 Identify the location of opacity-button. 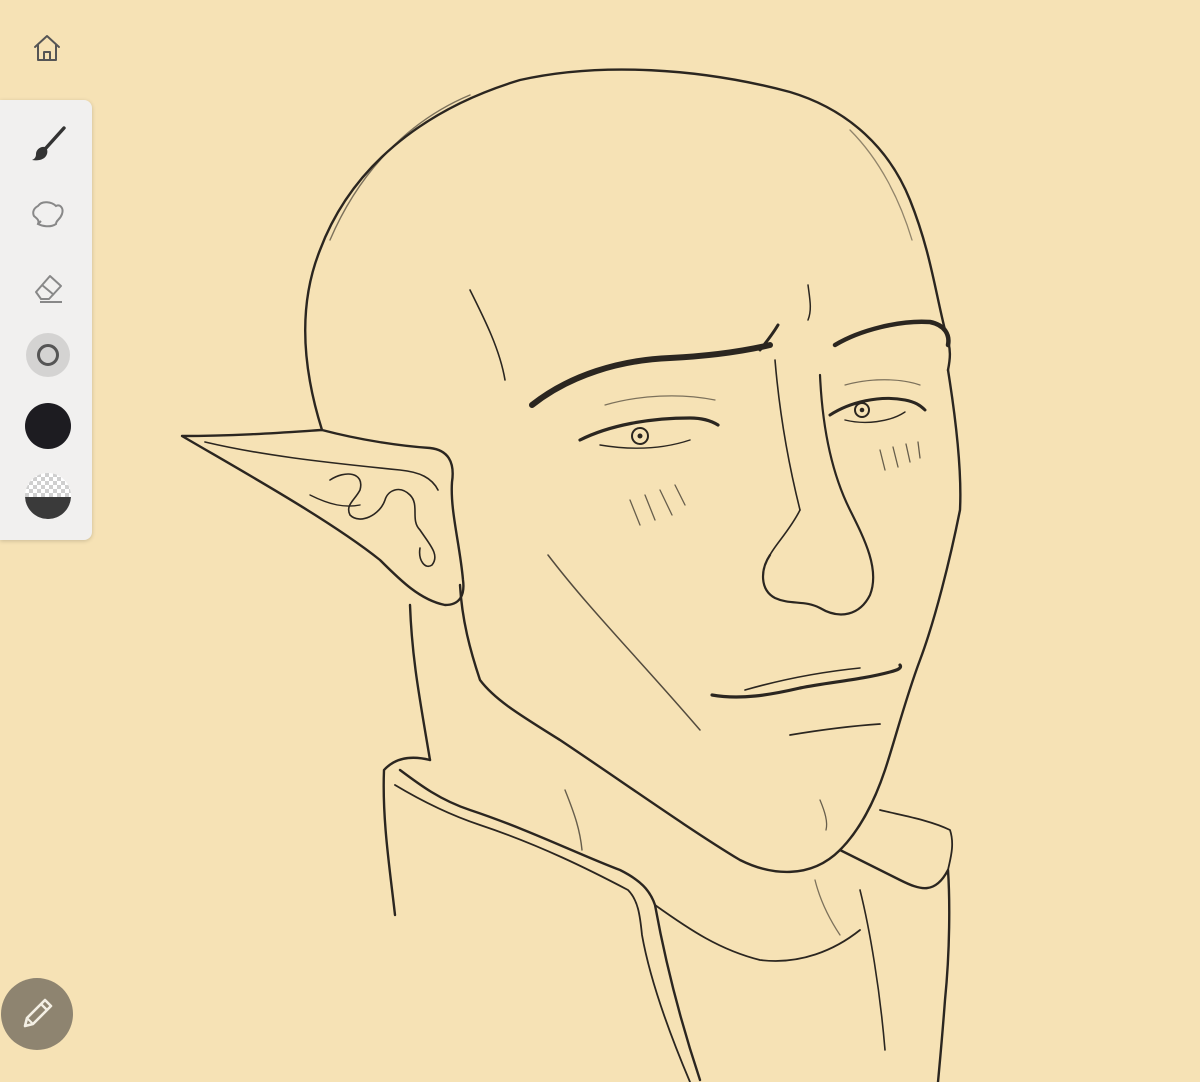
(48, 496).